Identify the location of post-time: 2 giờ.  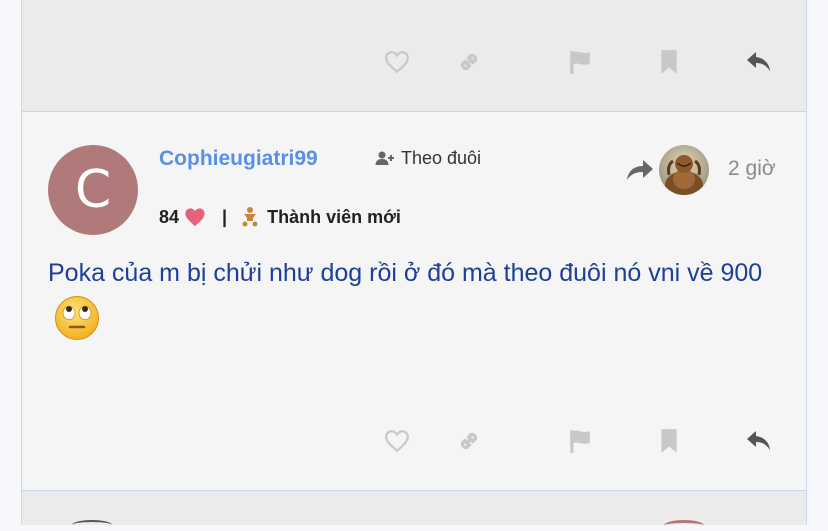
(752, 169).